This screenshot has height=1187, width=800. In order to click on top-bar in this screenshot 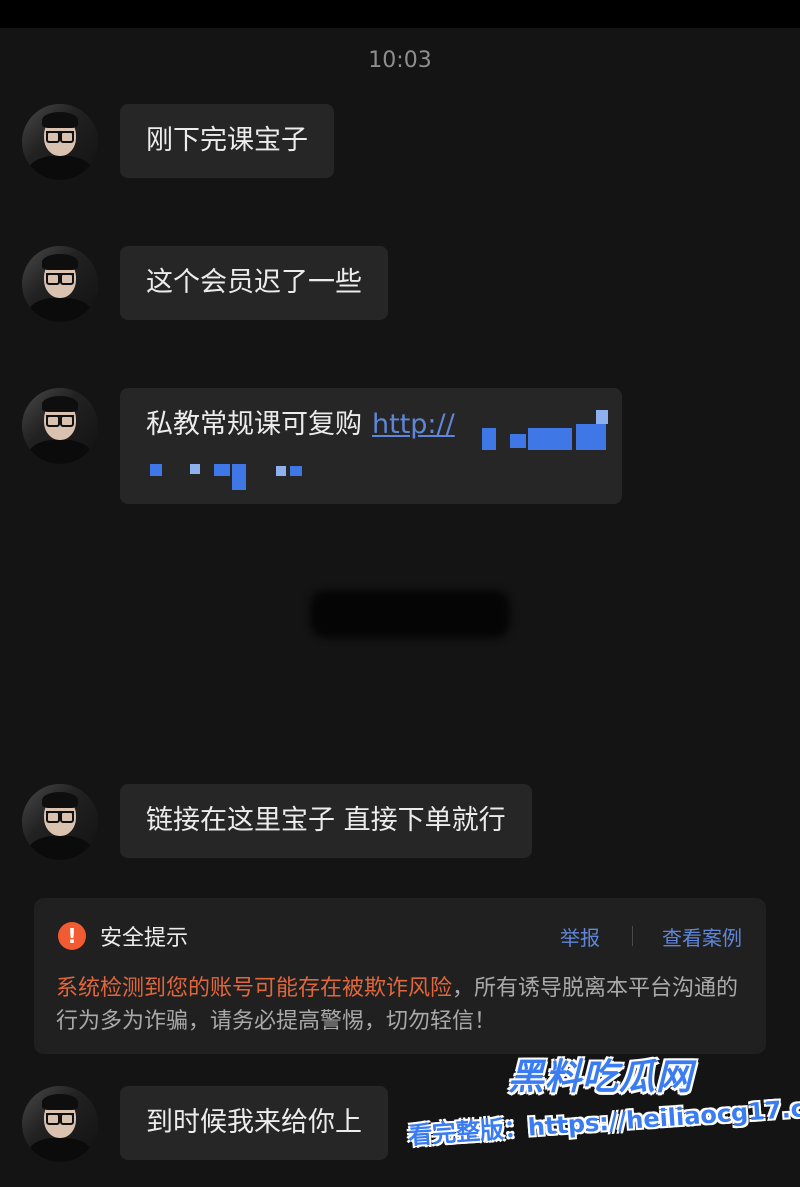, I will do `click(400, 14)`.